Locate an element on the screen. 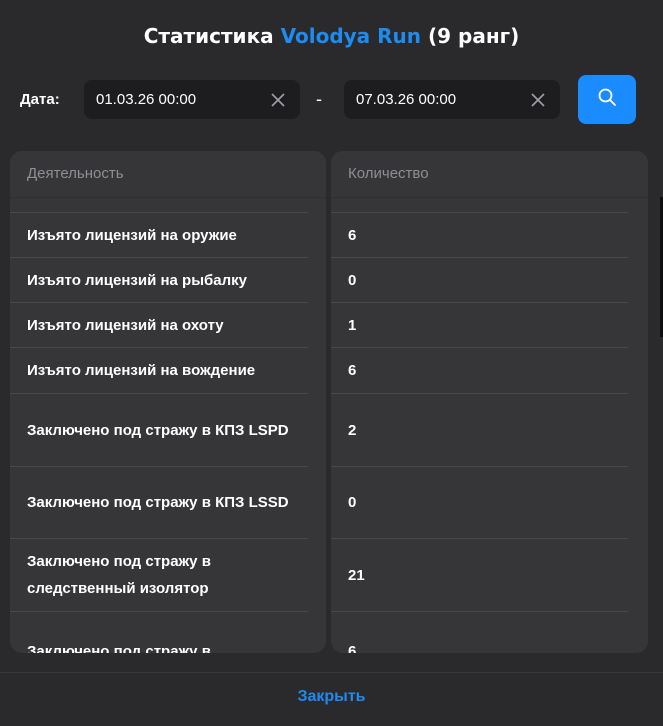  activity-cell: Изъято лицензий на оружие is located at coordinates (132, 235).